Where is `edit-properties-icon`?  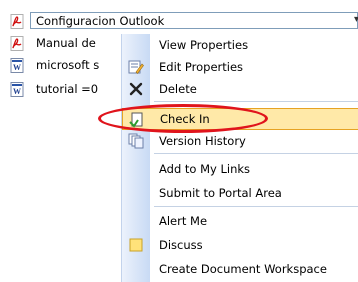
edit-properties-icon is located at coordinates (136, 67).